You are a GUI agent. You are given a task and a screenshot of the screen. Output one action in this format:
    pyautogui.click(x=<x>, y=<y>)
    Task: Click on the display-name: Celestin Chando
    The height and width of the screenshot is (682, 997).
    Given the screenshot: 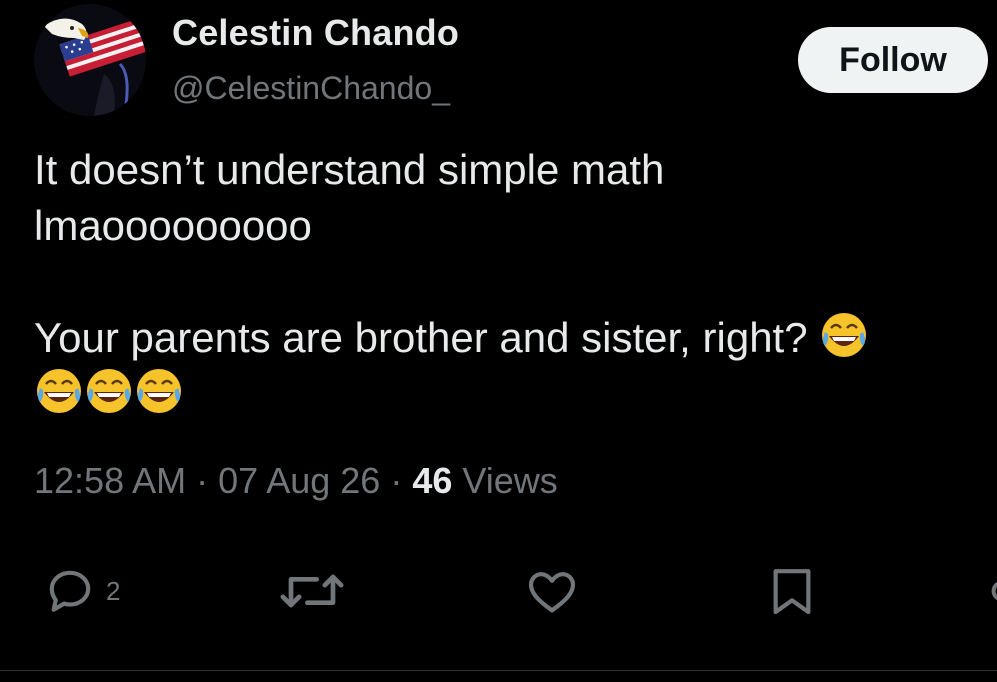 What is the action you would take?
    pyautogui.click(x=315, y=33)
    